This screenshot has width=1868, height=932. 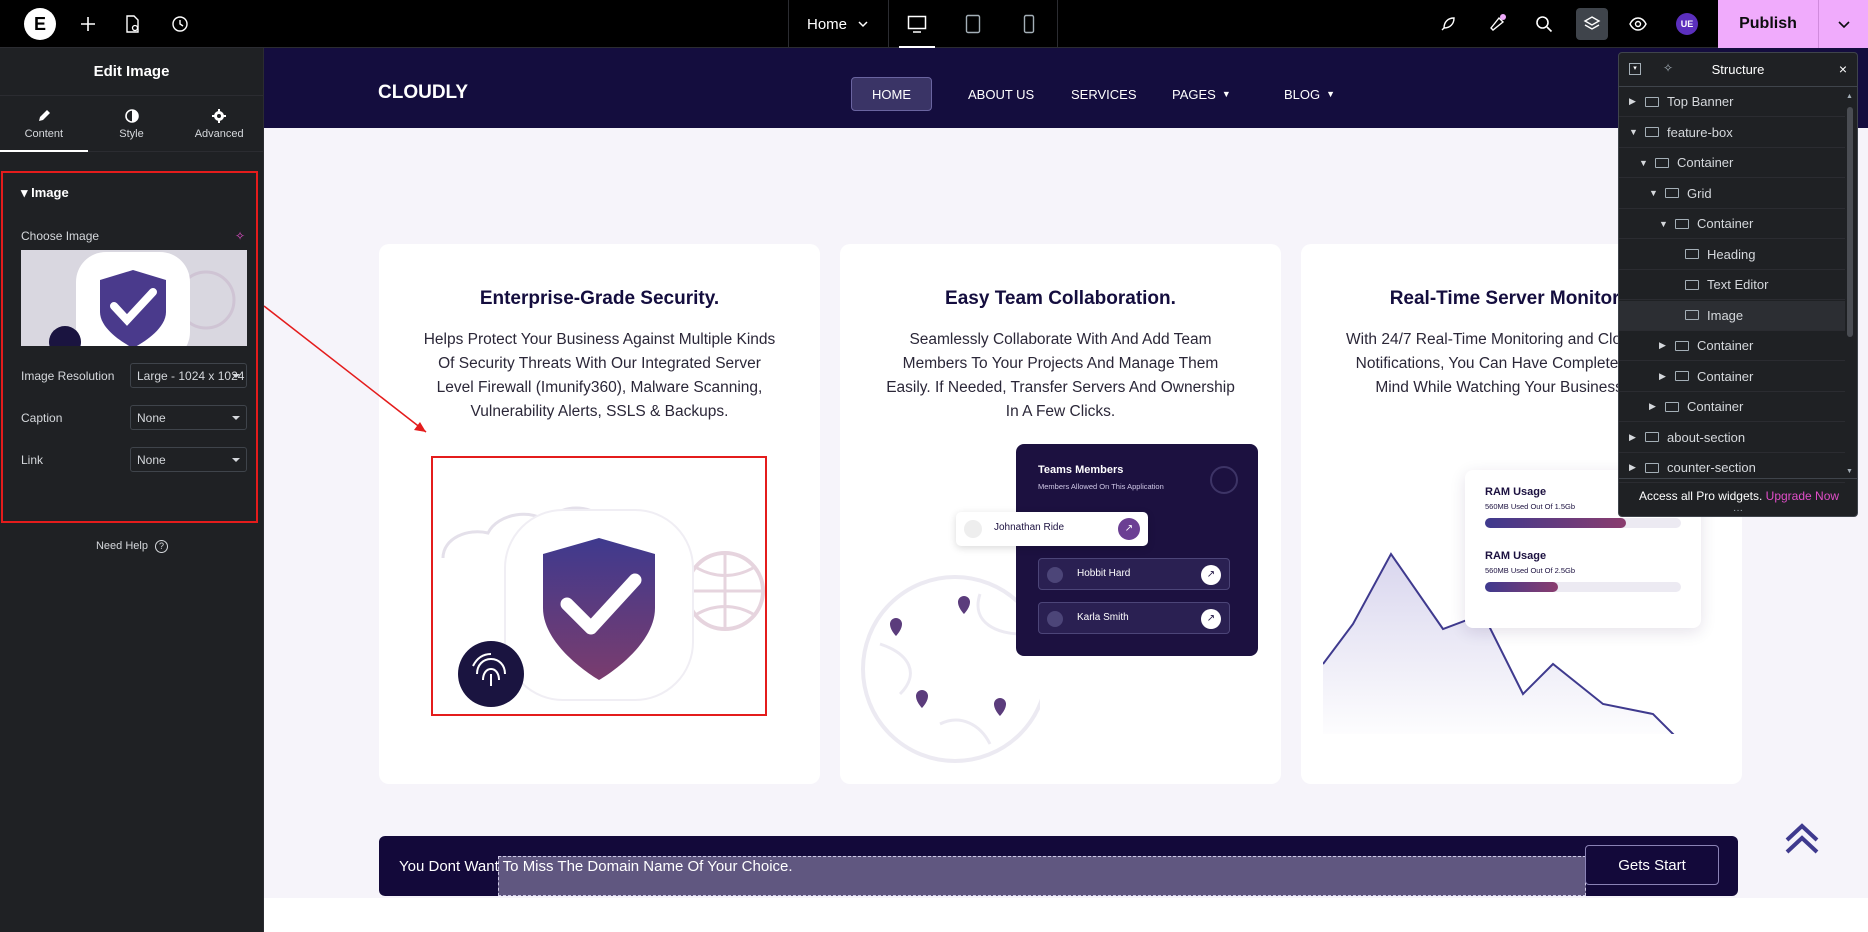 What do you see at coordinates (1331, 94) in the screenshot?
I see `chevron-down-icon: ▼` at bounding box center [1331, 94].